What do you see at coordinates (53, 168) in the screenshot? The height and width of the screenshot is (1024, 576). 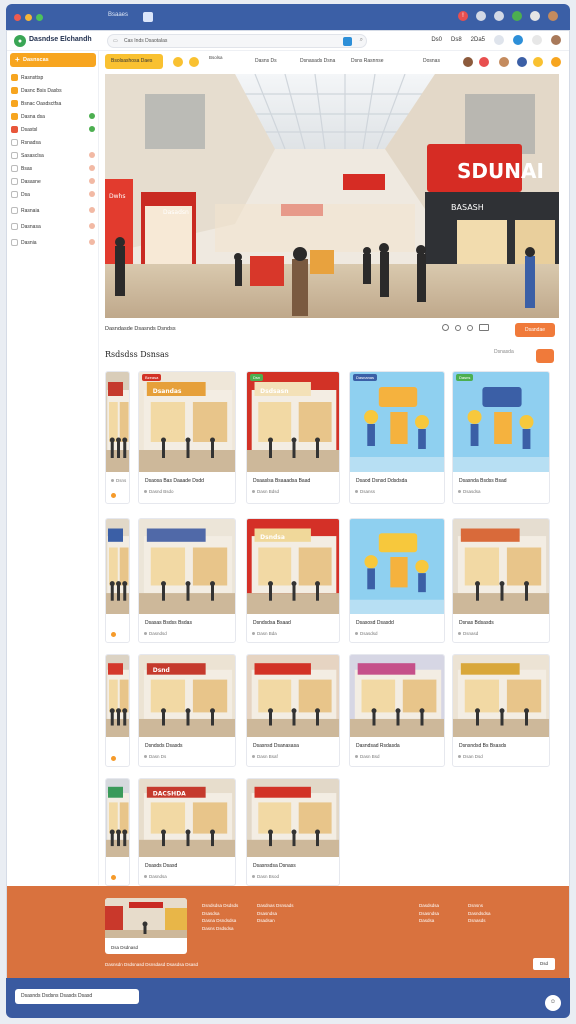 I see `sidebar-item: Bsas` at bounding box center [53, 168].